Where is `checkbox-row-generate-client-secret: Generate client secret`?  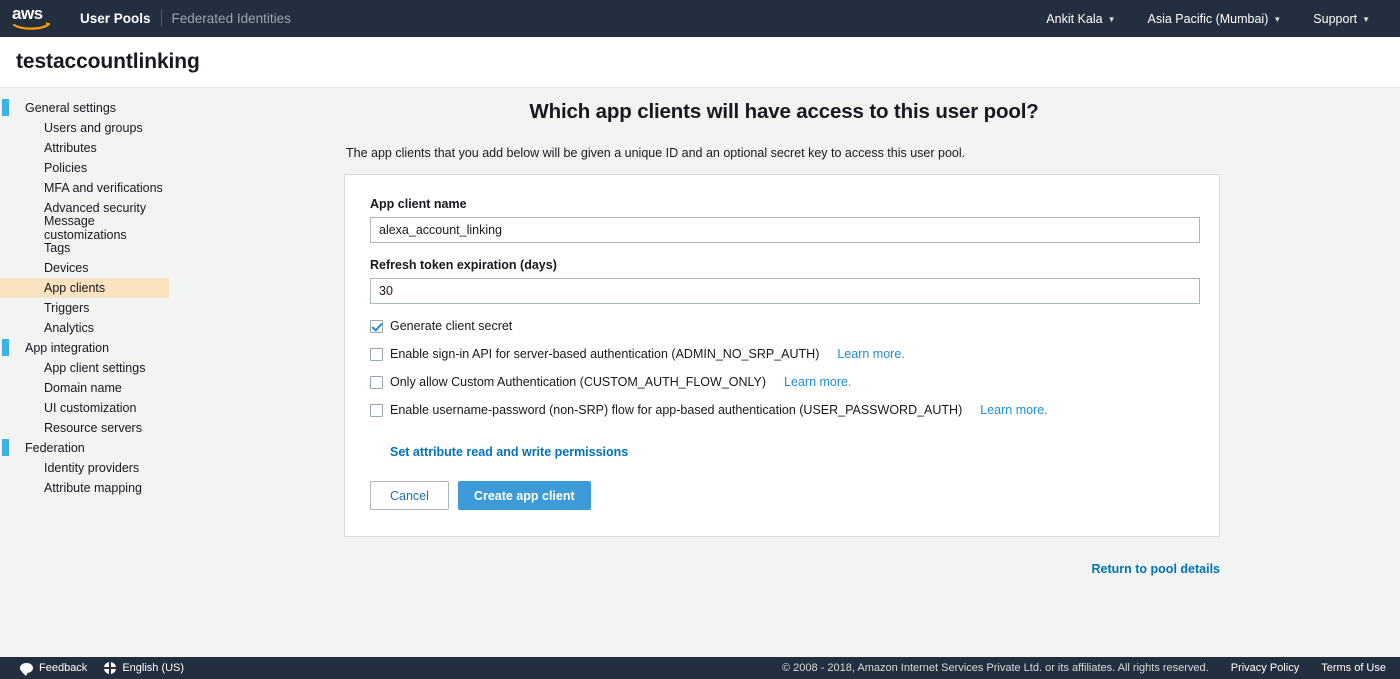 checkbox-row-generate-client-secret: Generate client secret is located at coordinates (782, 326).